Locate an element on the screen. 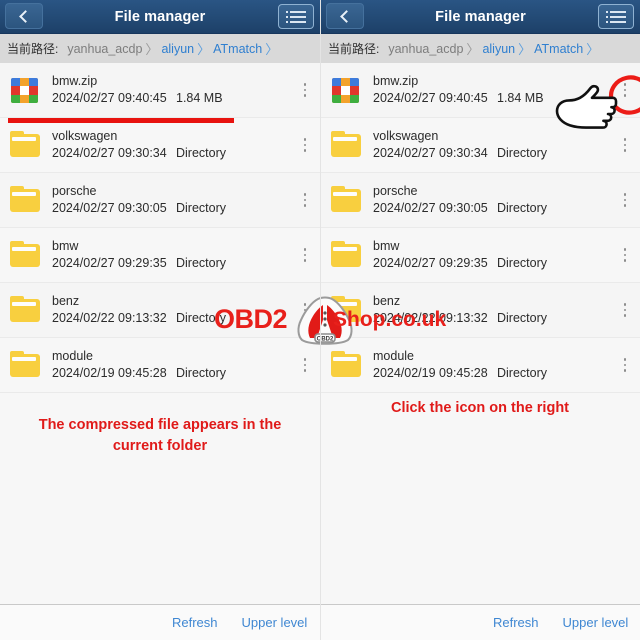  breadcrumb-label: 当前路径: is located at coordinates (33, 49).